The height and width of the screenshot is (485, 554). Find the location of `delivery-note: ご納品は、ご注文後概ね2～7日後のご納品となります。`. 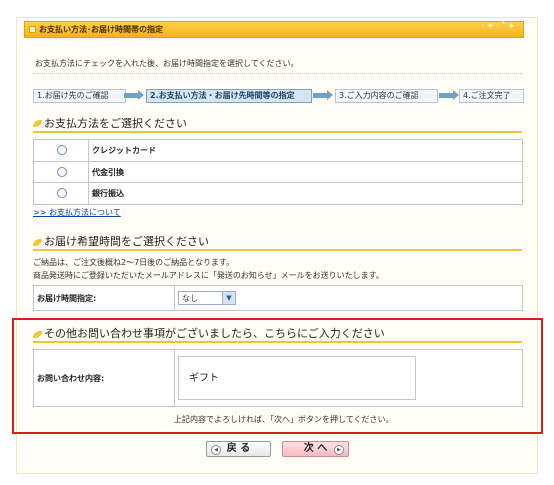

delivery-note: ご納品は、ご注文後概ね2～7日後のご納品となります。 is located at coordinates (134, 262).